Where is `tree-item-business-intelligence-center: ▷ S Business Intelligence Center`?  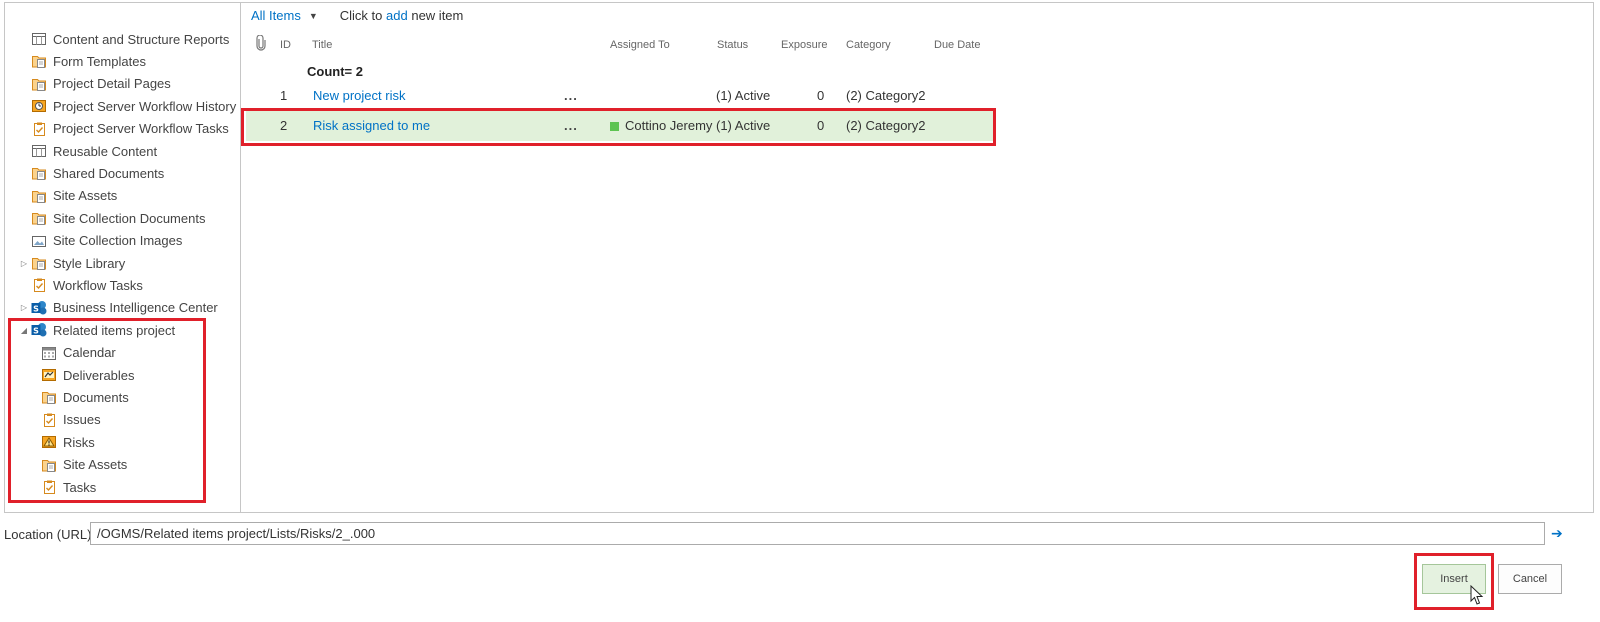
tree-item-business-intelligence-center: ▷ S Business Intelligence Center is located at coordinates (118, 308).